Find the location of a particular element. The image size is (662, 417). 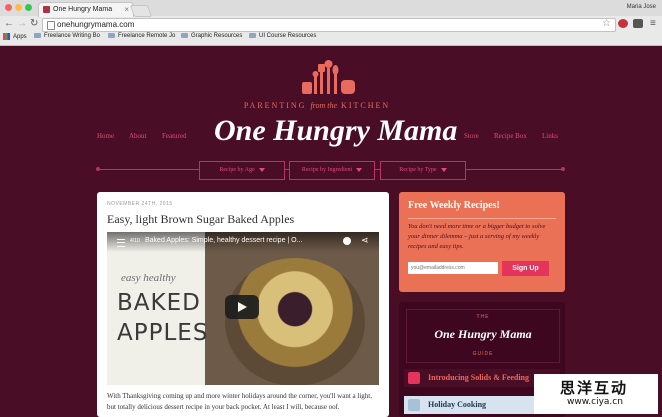

bookmark-label: Freelance Writing Bo is located at coordinates (72, 36).